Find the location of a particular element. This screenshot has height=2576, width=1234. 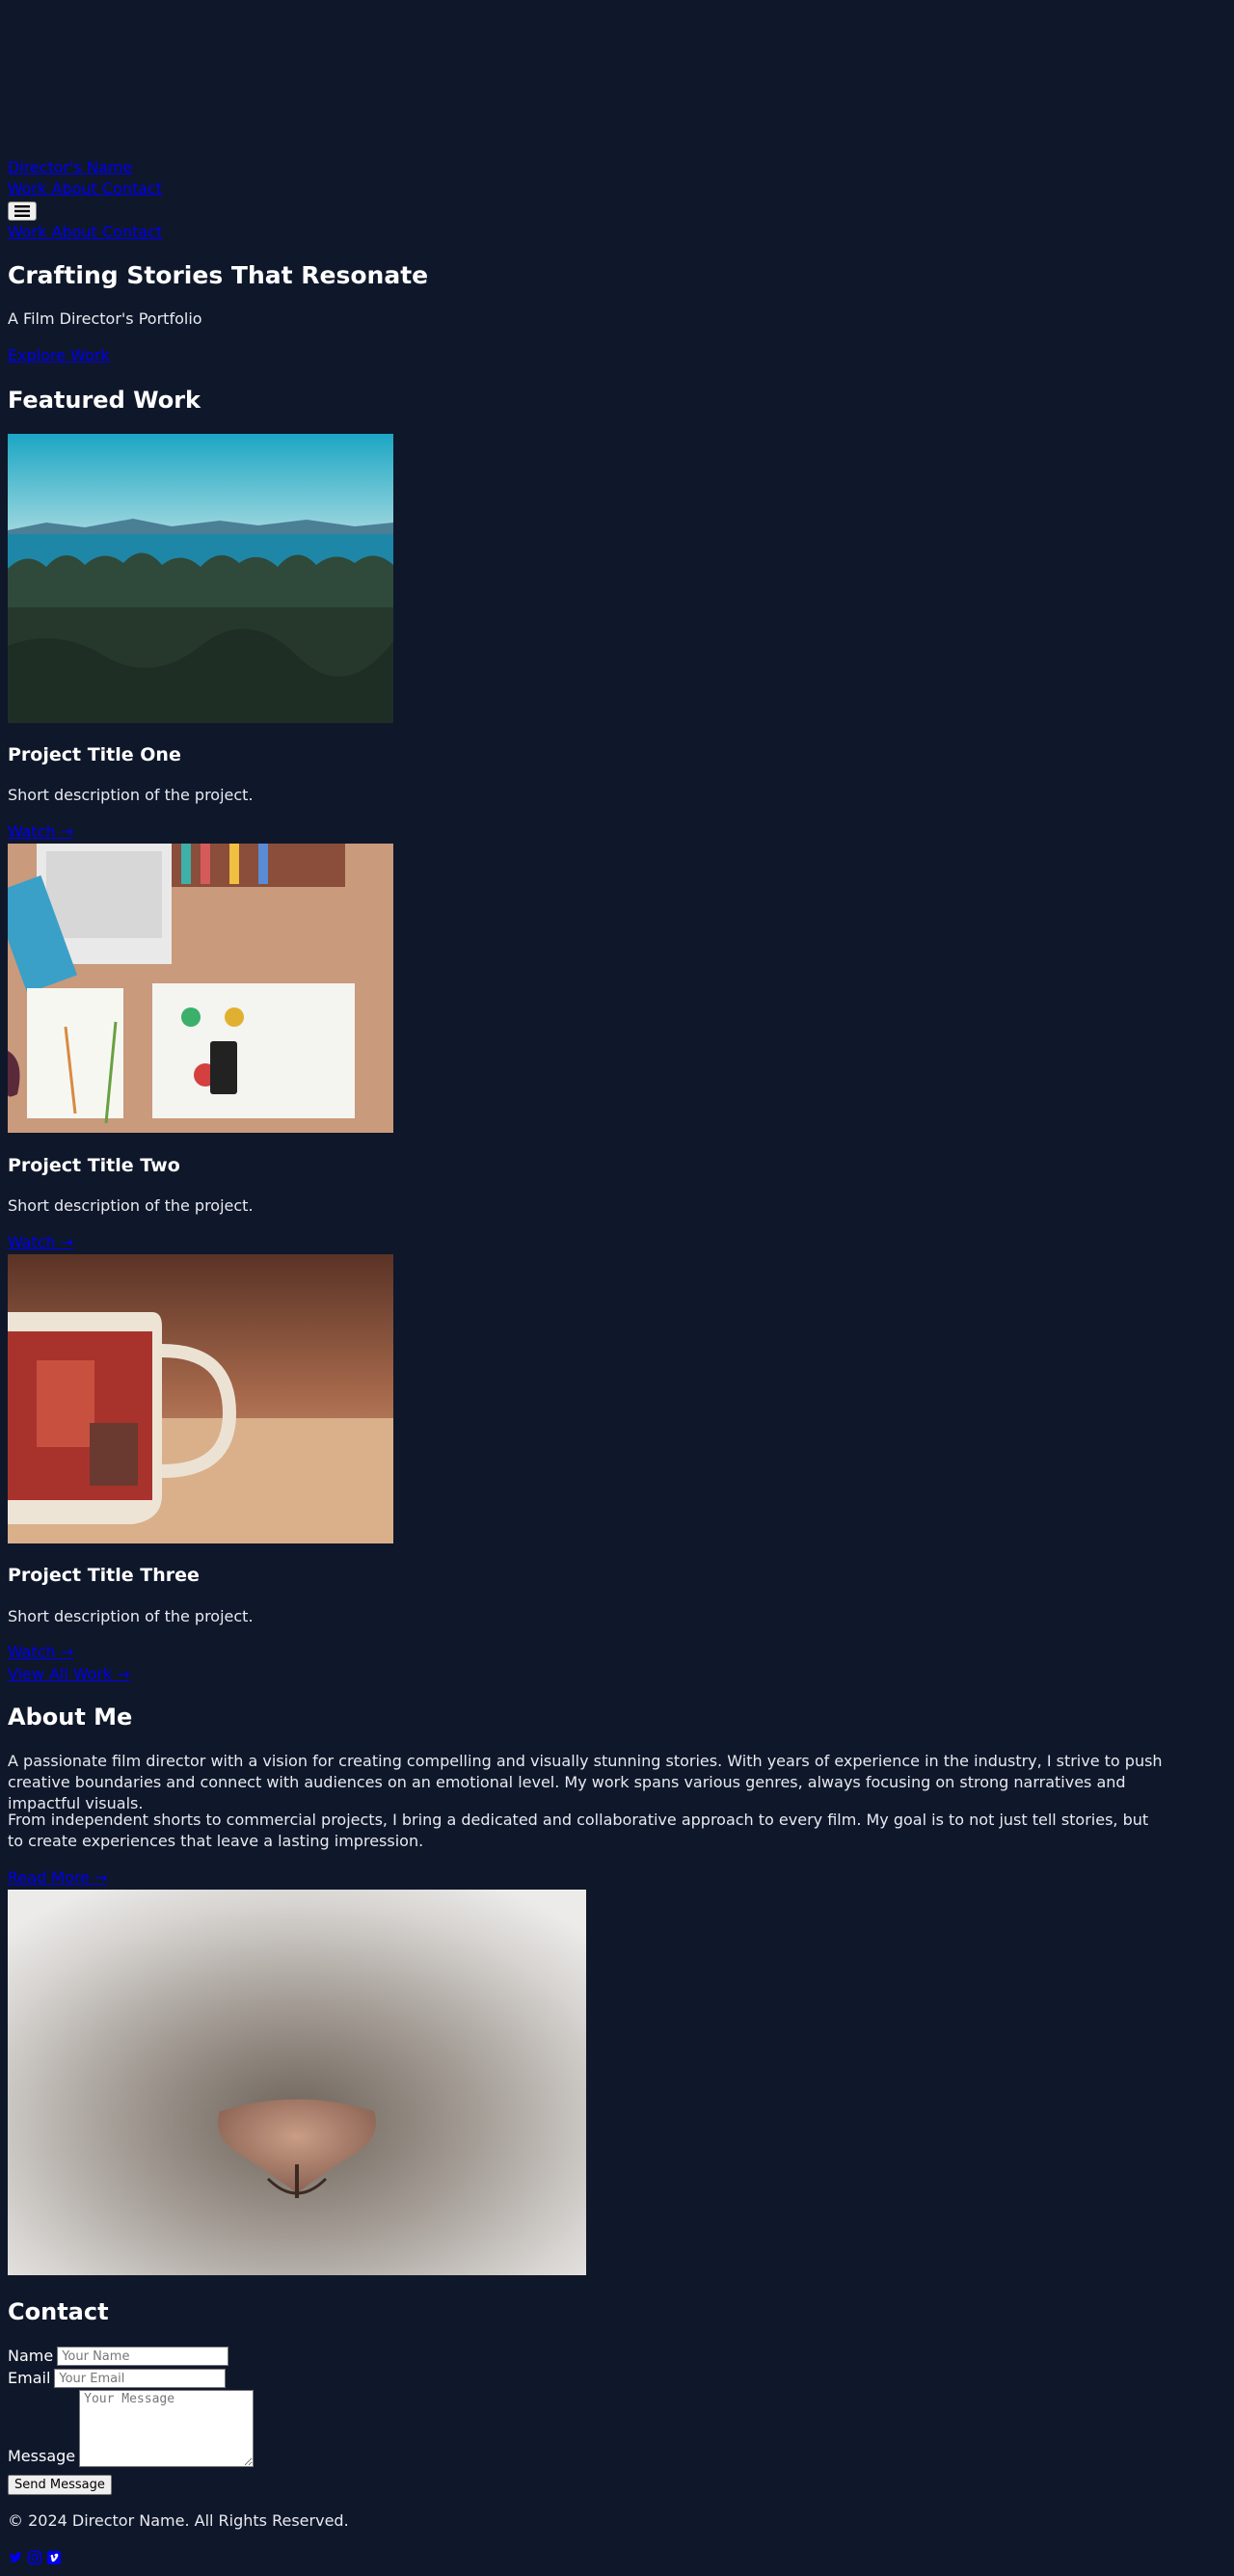

message-label: Message is located at coordinates (42, 2456).